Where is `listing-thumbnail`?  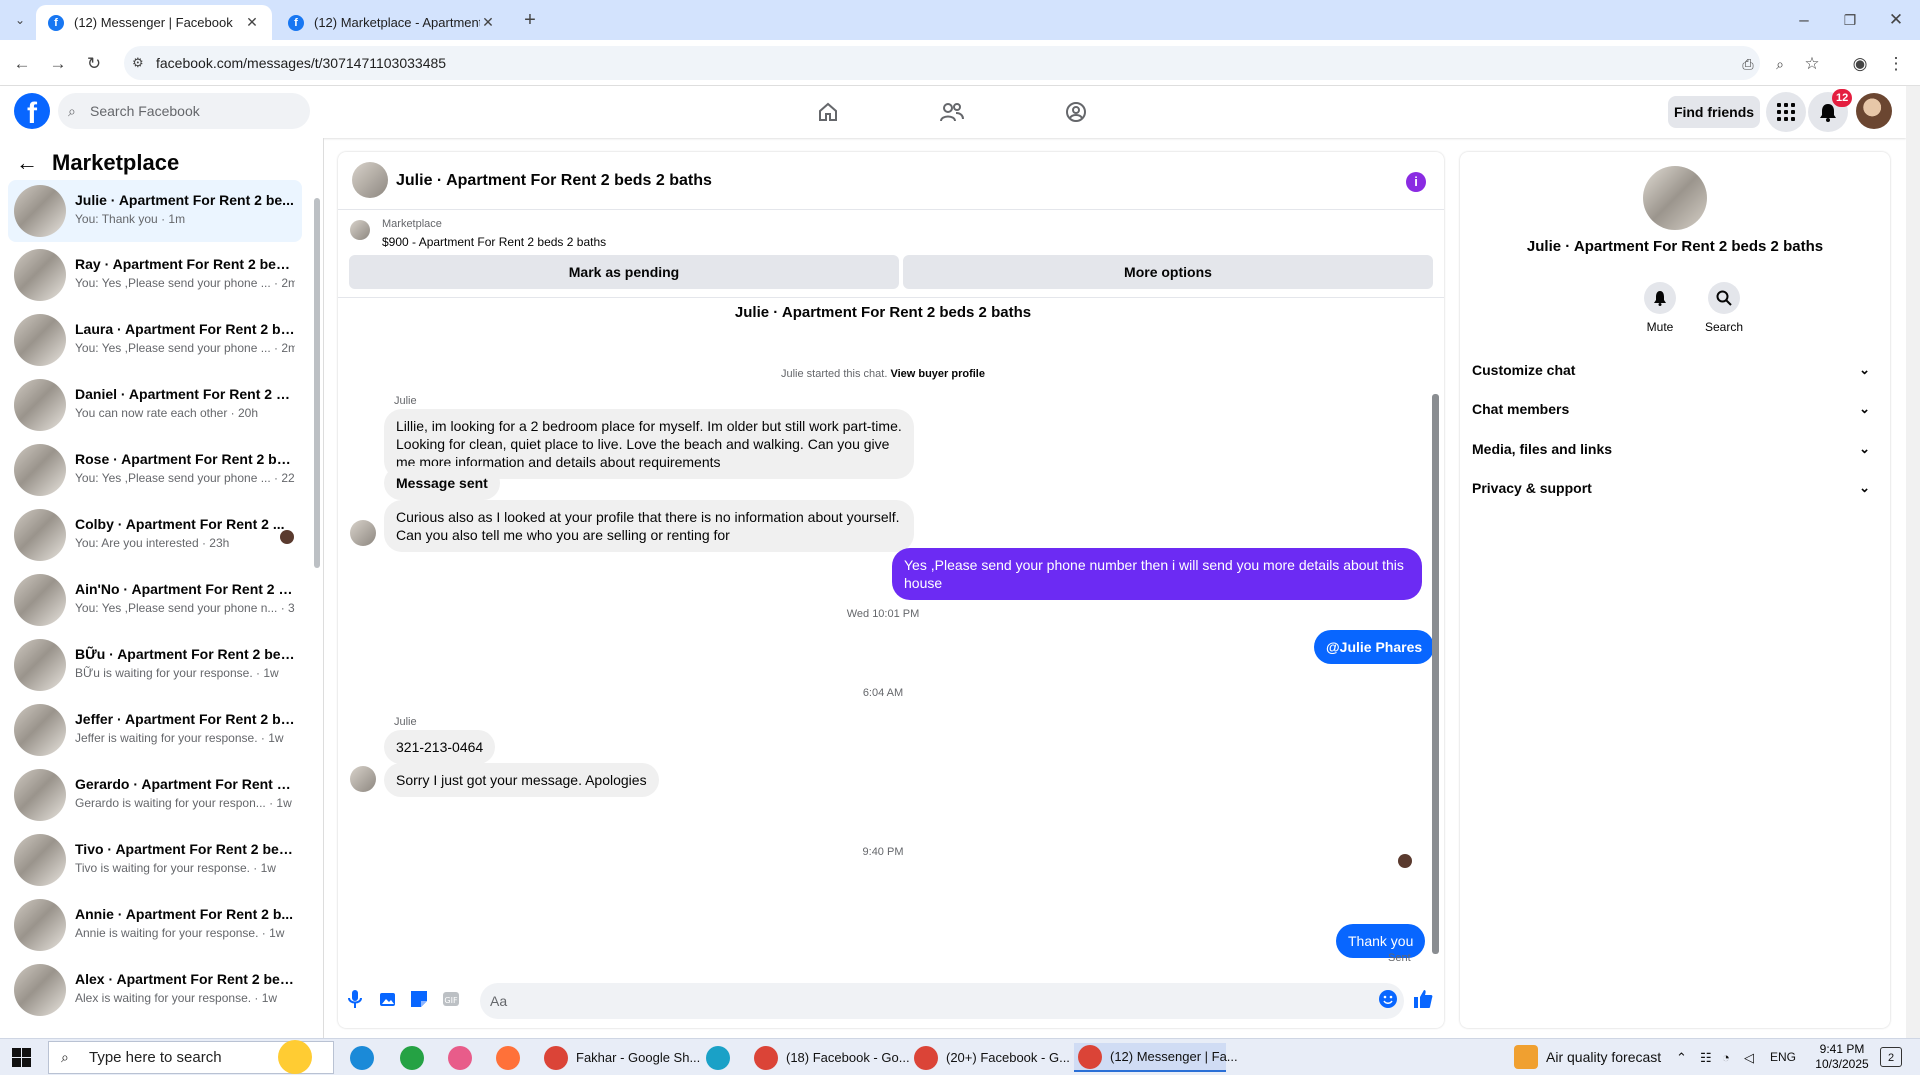
listing-thumbnail is located at coordinates (360, 230).